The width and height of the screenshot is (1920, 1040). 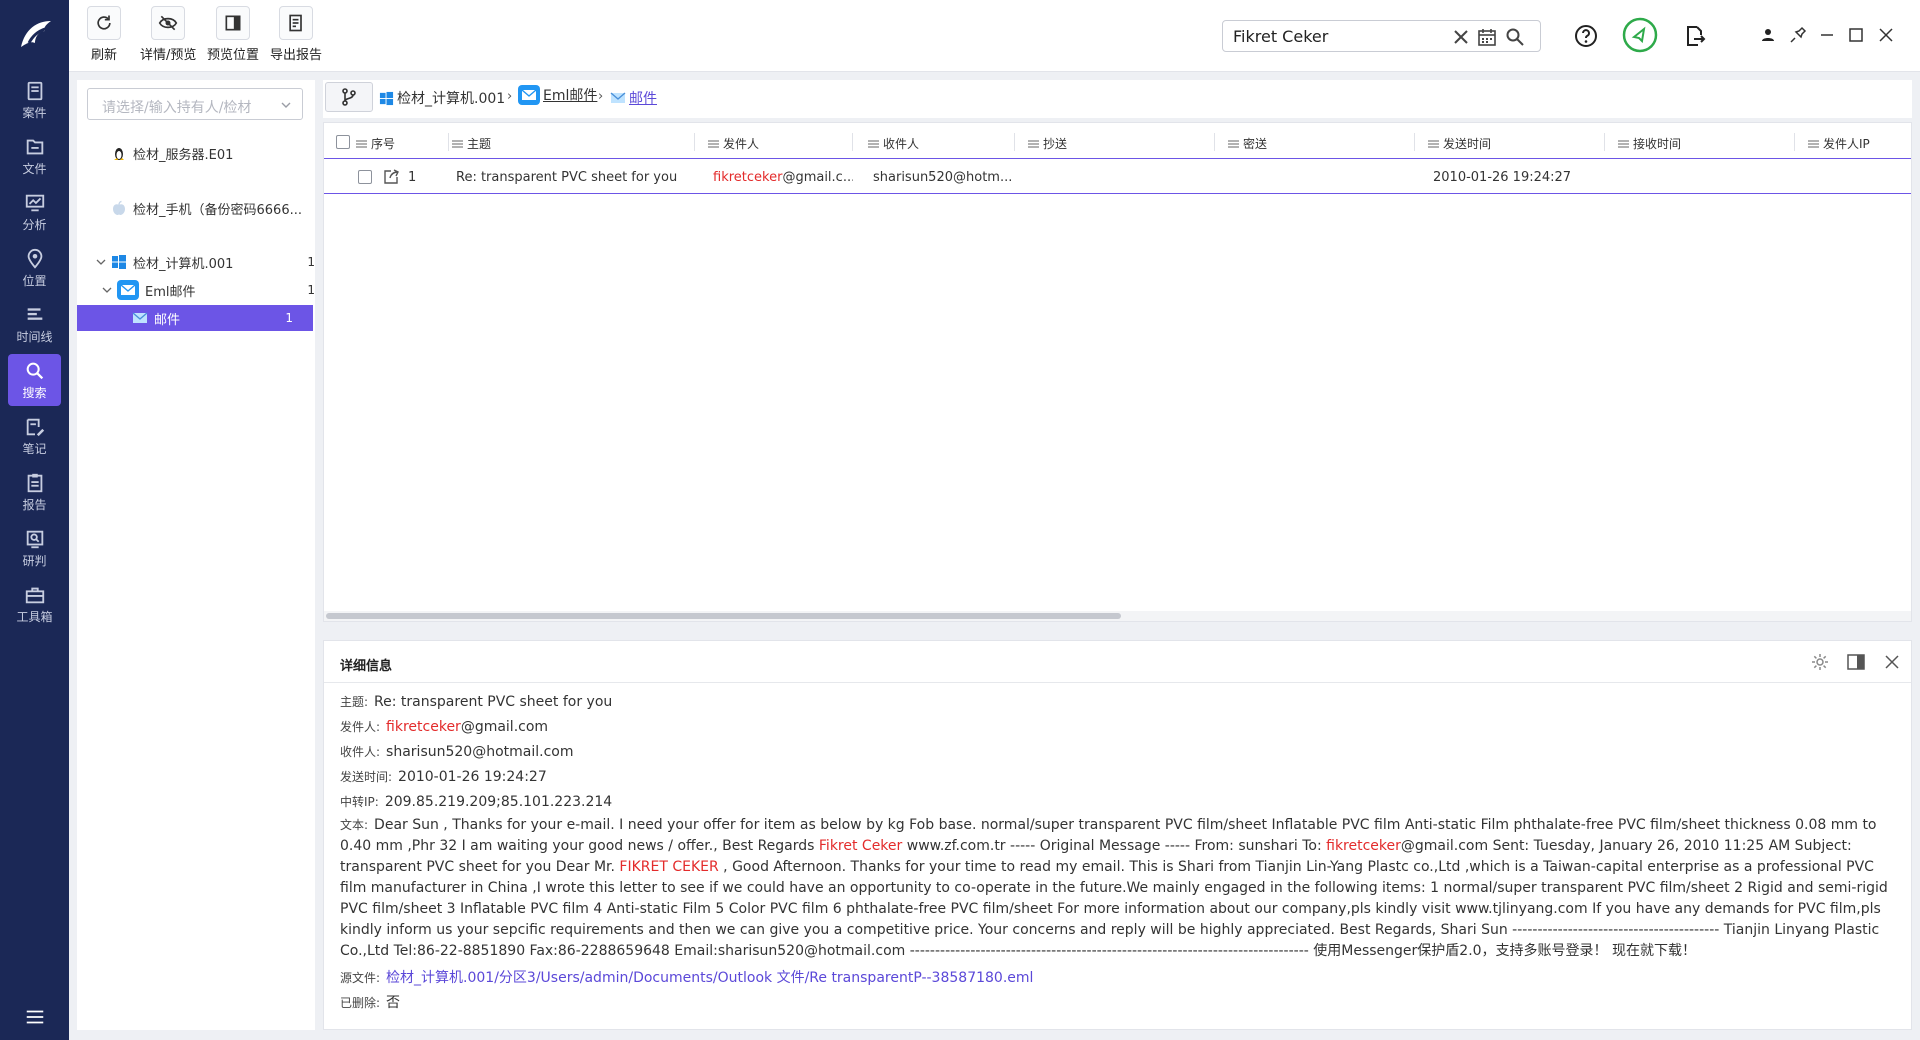 I want to click on calendar-icon, so click(x=1487, y=37).